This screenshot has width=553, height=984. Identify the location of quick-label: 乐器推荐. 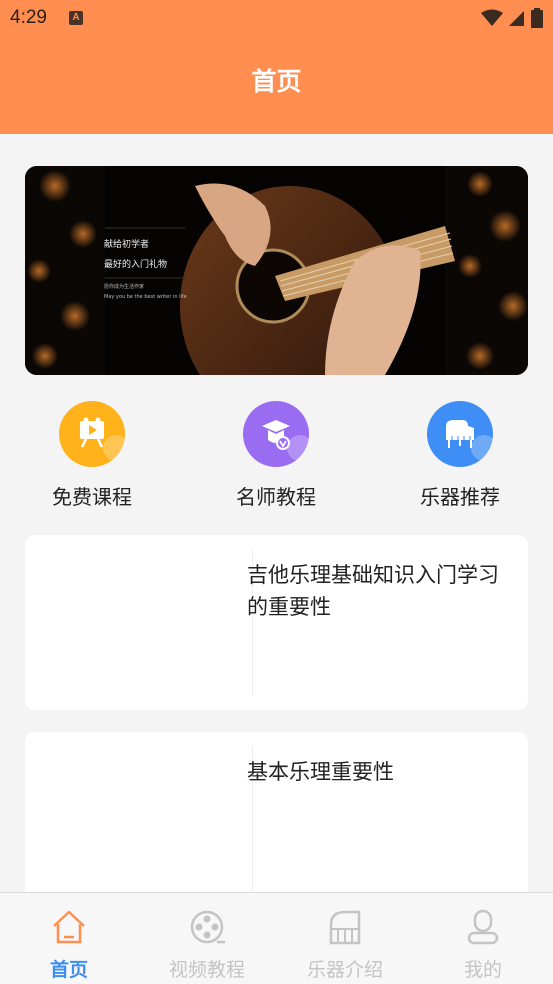
(460, 497).